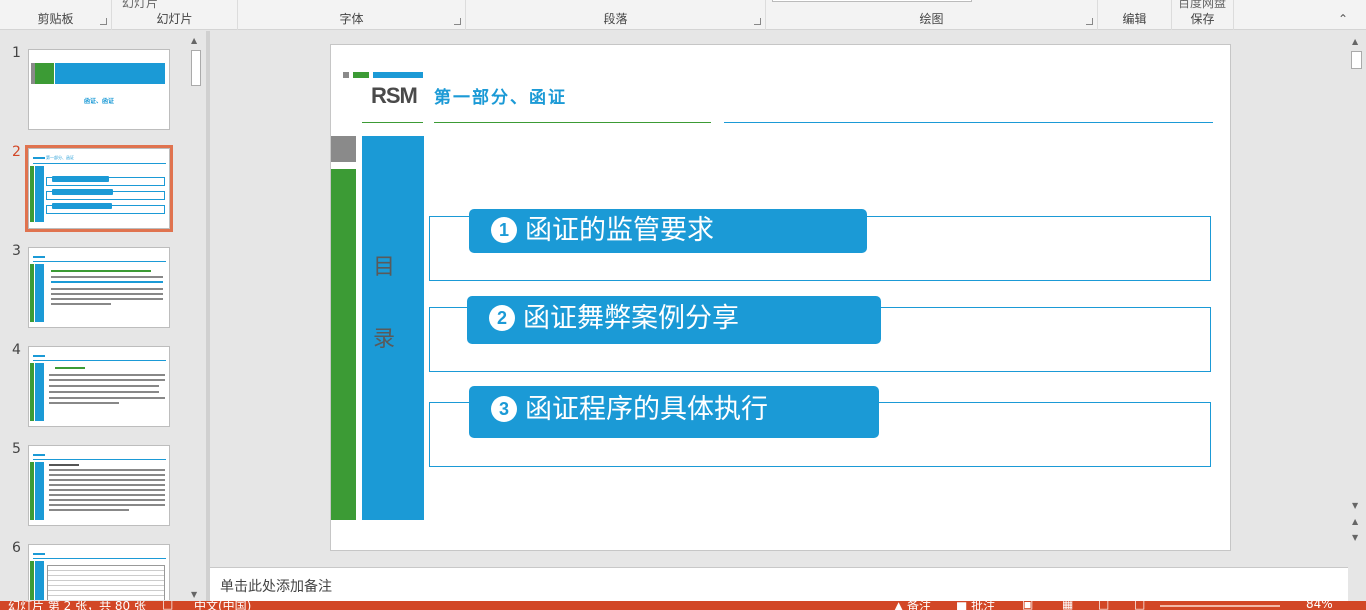 This screenshot has height=610, width=1366. I want to click on thumbnail-number: 3, so click(16, 251).